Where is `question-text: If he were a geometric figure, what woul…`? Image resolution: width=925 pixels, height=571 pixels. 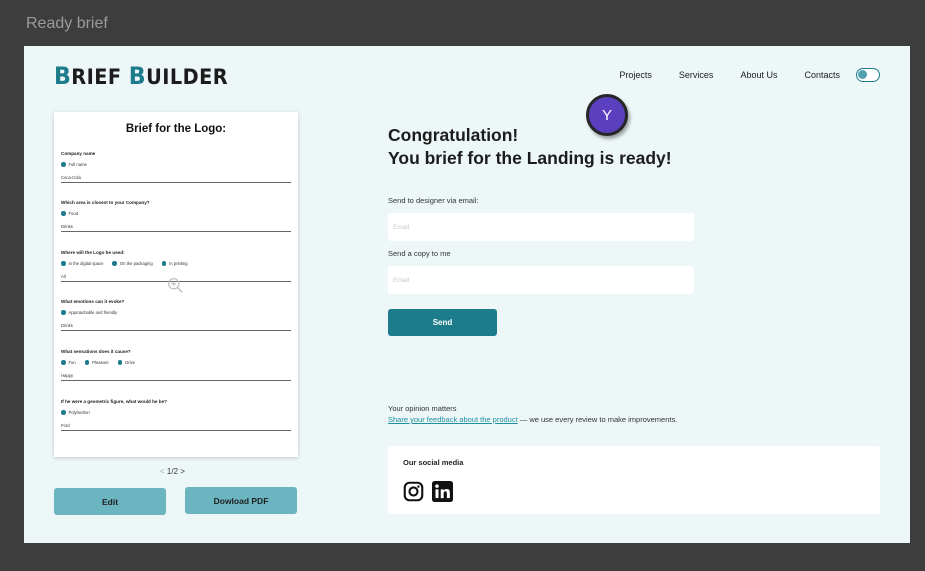
question-text: If he were a geometric figure, what woul… is located at coordinates (114, 401).